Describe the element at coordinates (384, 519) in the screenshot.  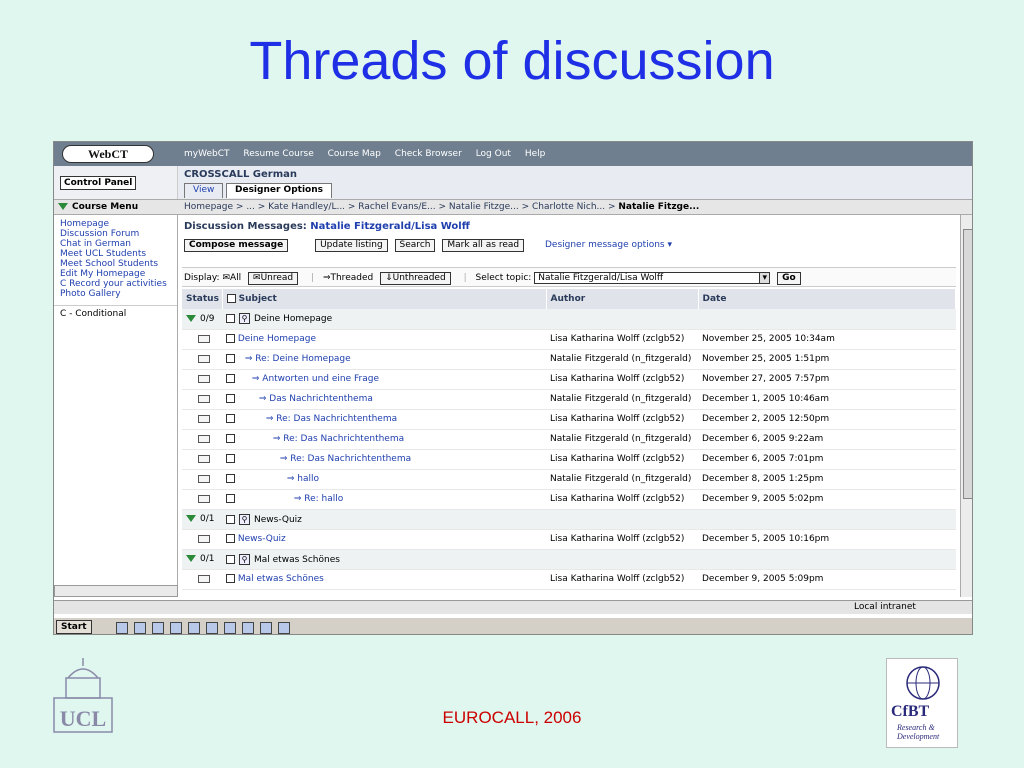
I see `subject-cell: ⚲ News-Quiz` at that location.